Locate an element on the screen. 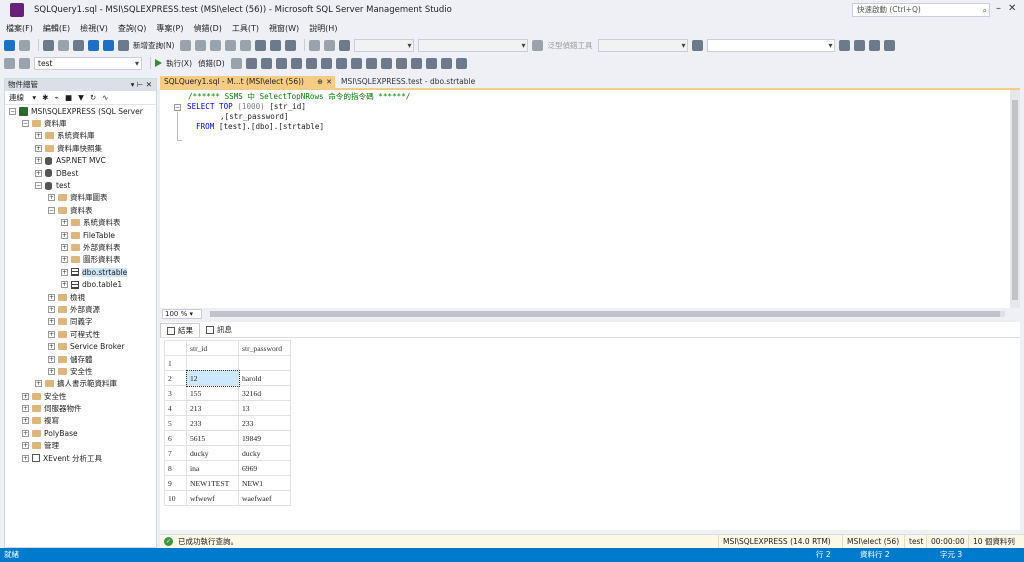 The image size is (1024, 562). grid-cell: NEW1TEST is located at coordinates (212, 483).